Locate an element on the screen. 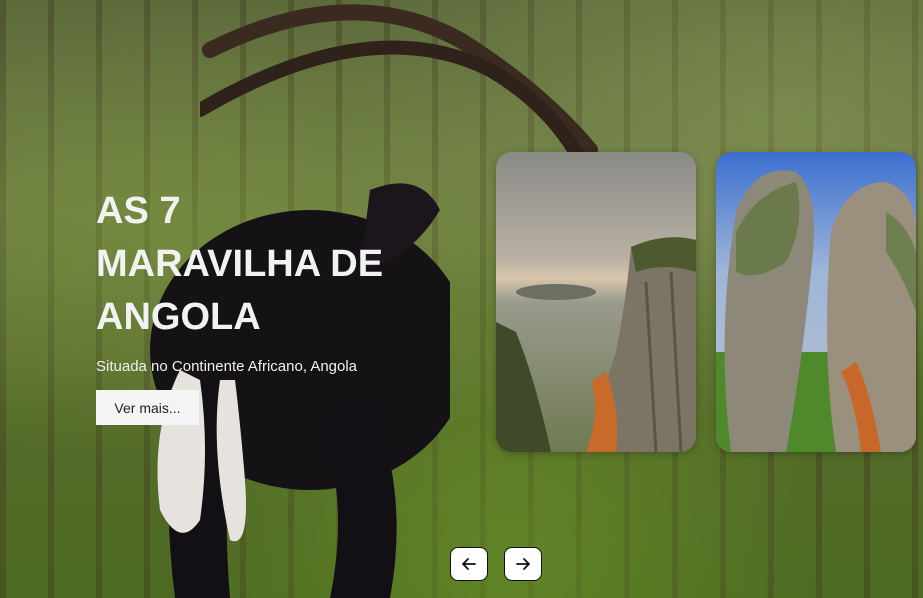 This screenshot has width=923, height=598. hero-title: AS 7 MARAVILHA DE ANGOLA is located at coordinates (296, 264).